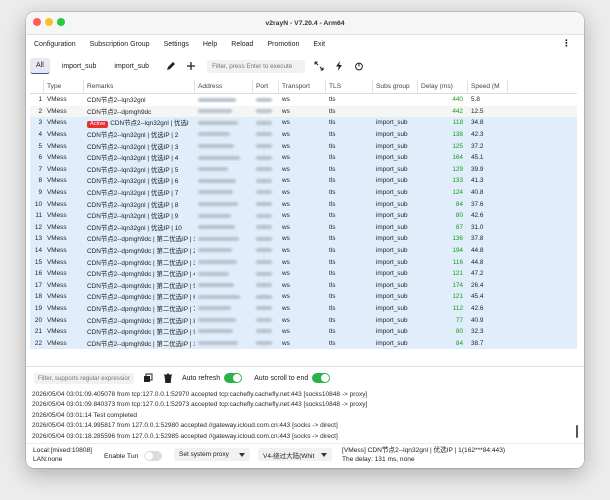  What do you see at coordinates (488, 86) in the screenshot?
I see `column-header-speed: Speed (M` at bounding box center [488, 86].